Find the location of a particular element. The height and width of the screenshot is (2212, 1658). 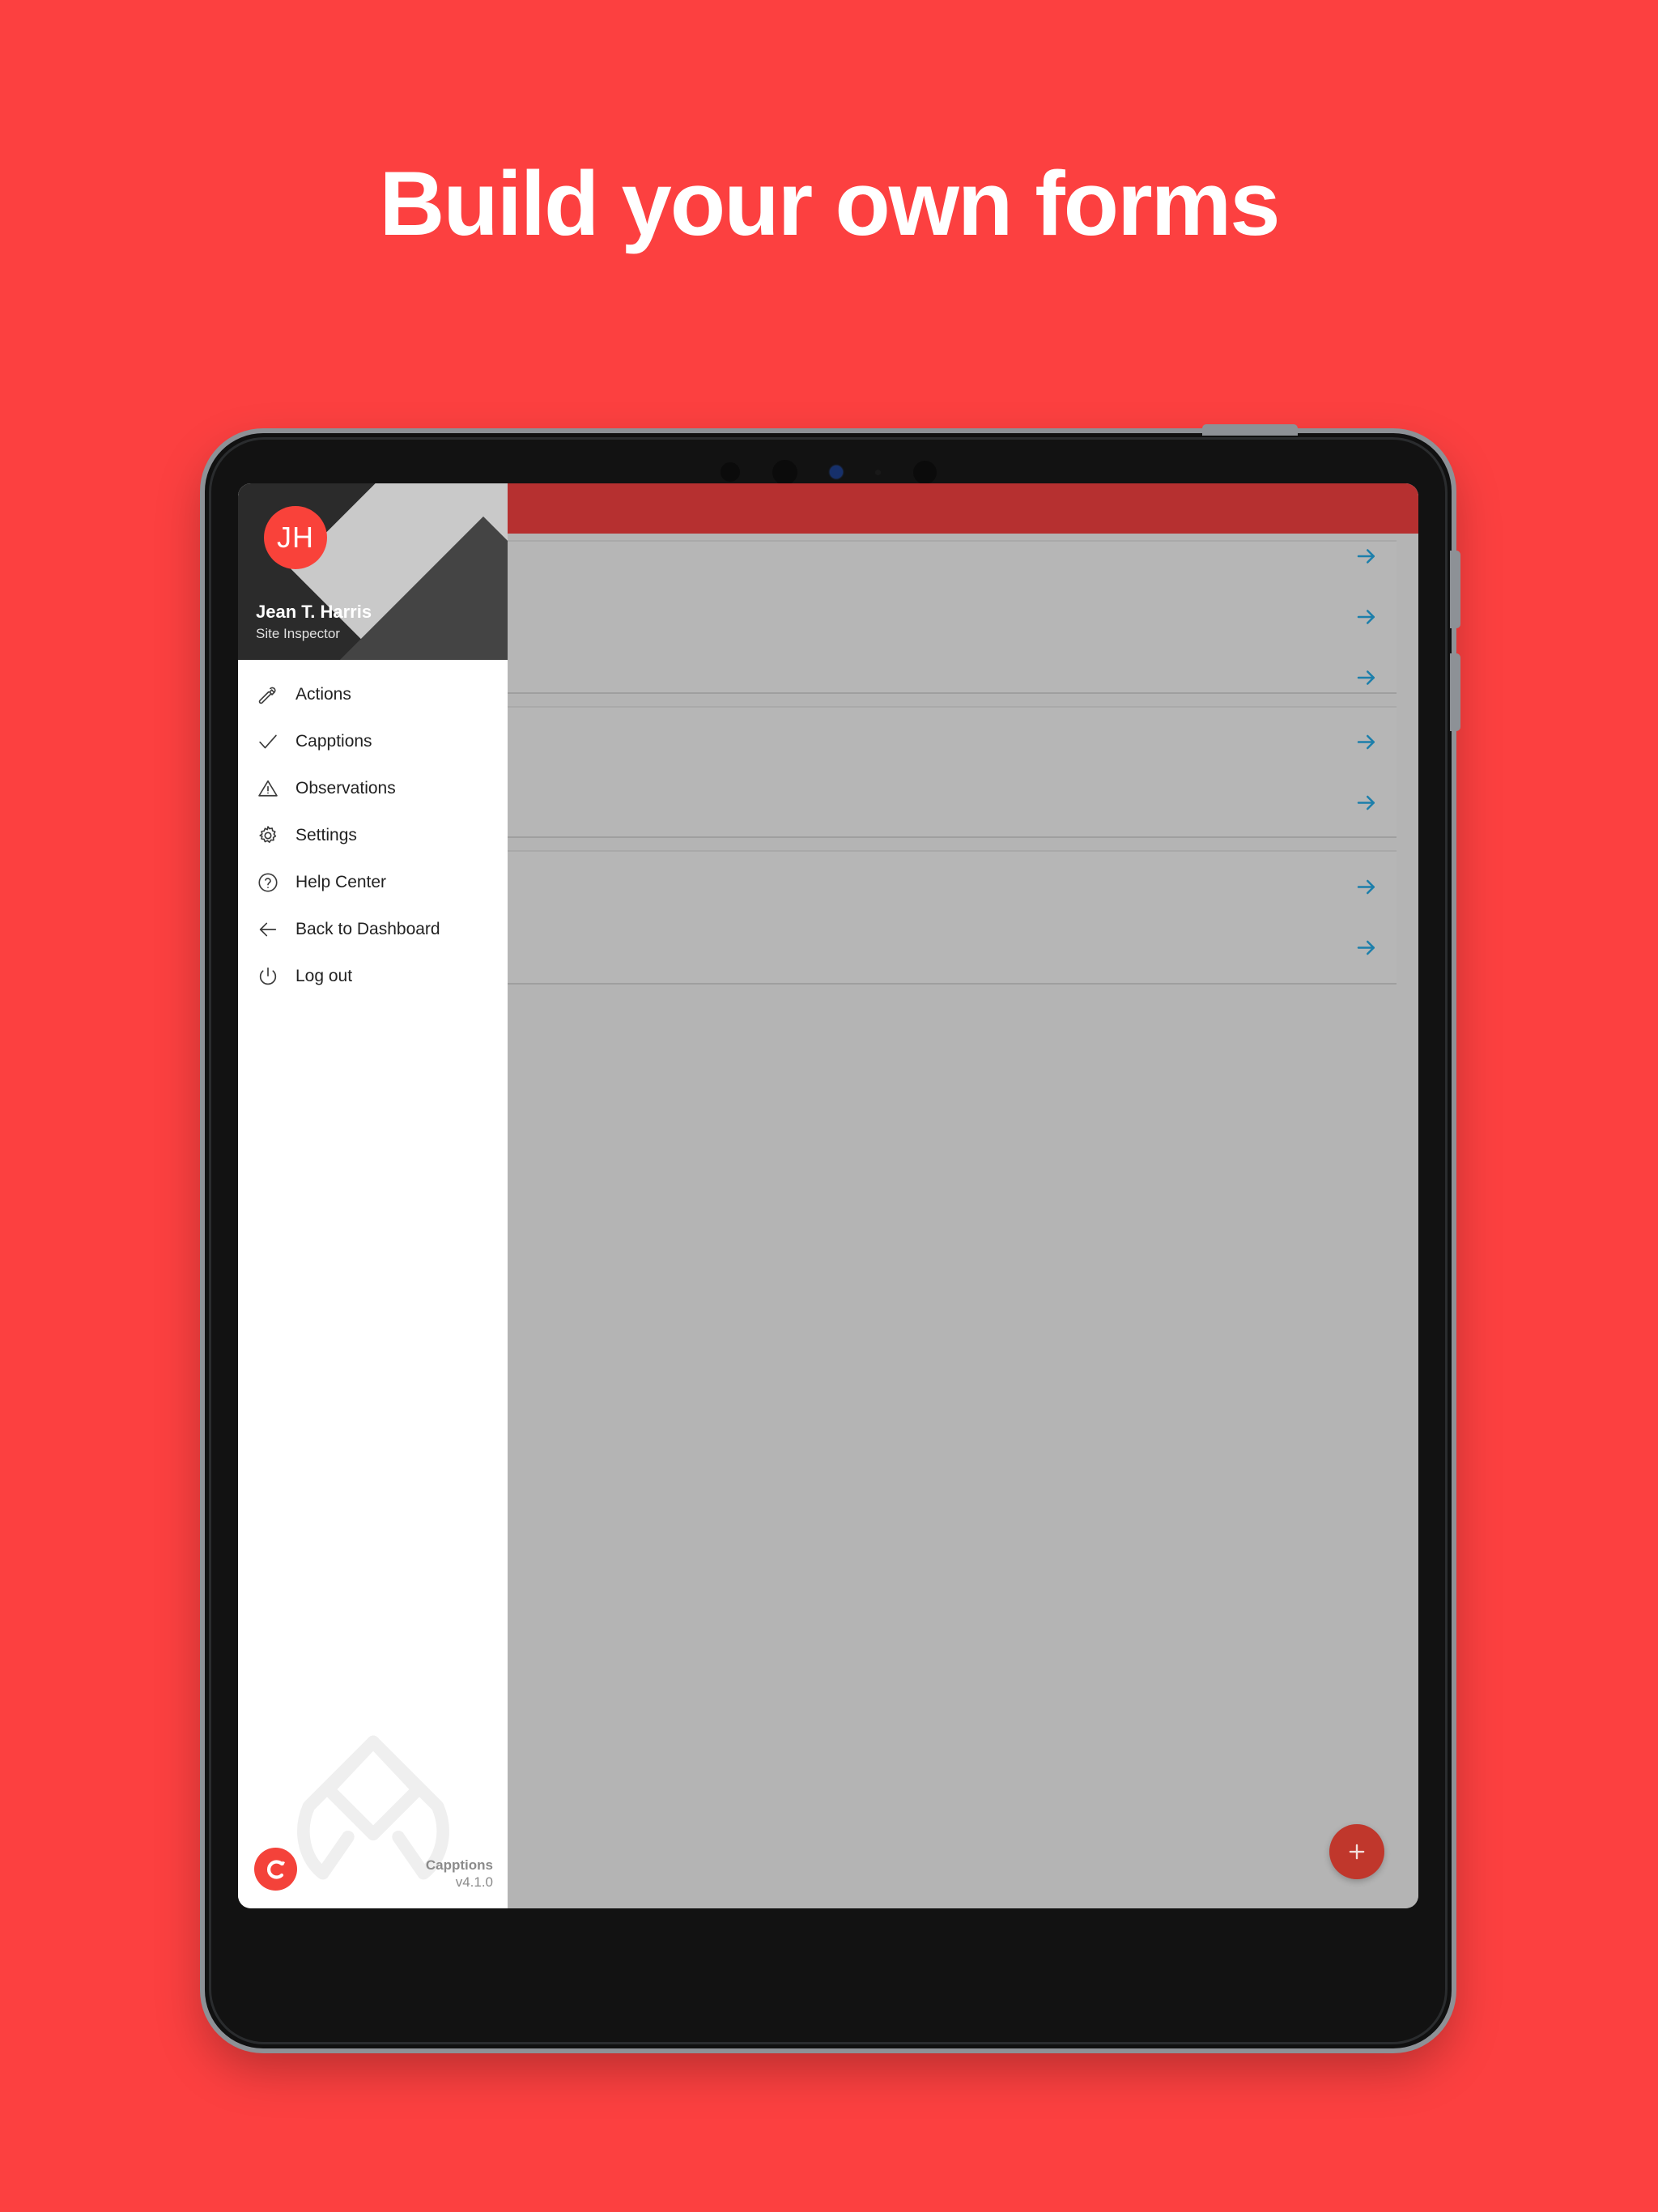

volume-down-button is located at coordinates (1455, 692).